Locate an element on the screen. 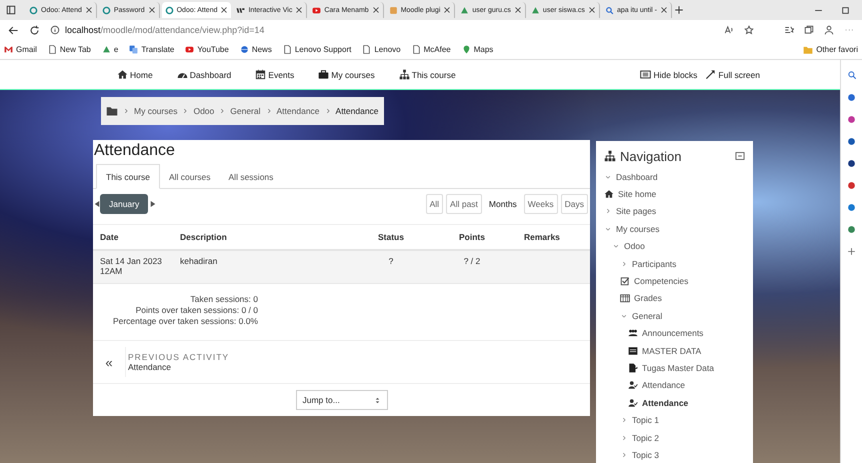 The width and height of the screenshot is (862, 463). site-nav-link: Dashboard is located at coordinates (204, 74).